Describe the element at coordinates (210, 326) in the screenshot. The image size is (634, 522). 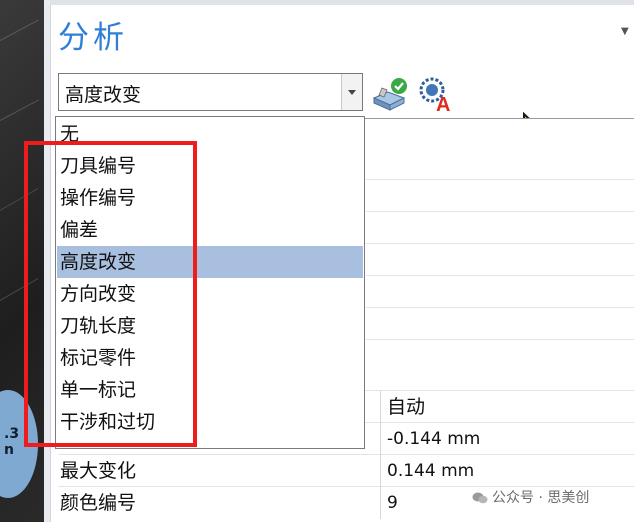
I see `dropdown-option: 刀轨长度` at that location.